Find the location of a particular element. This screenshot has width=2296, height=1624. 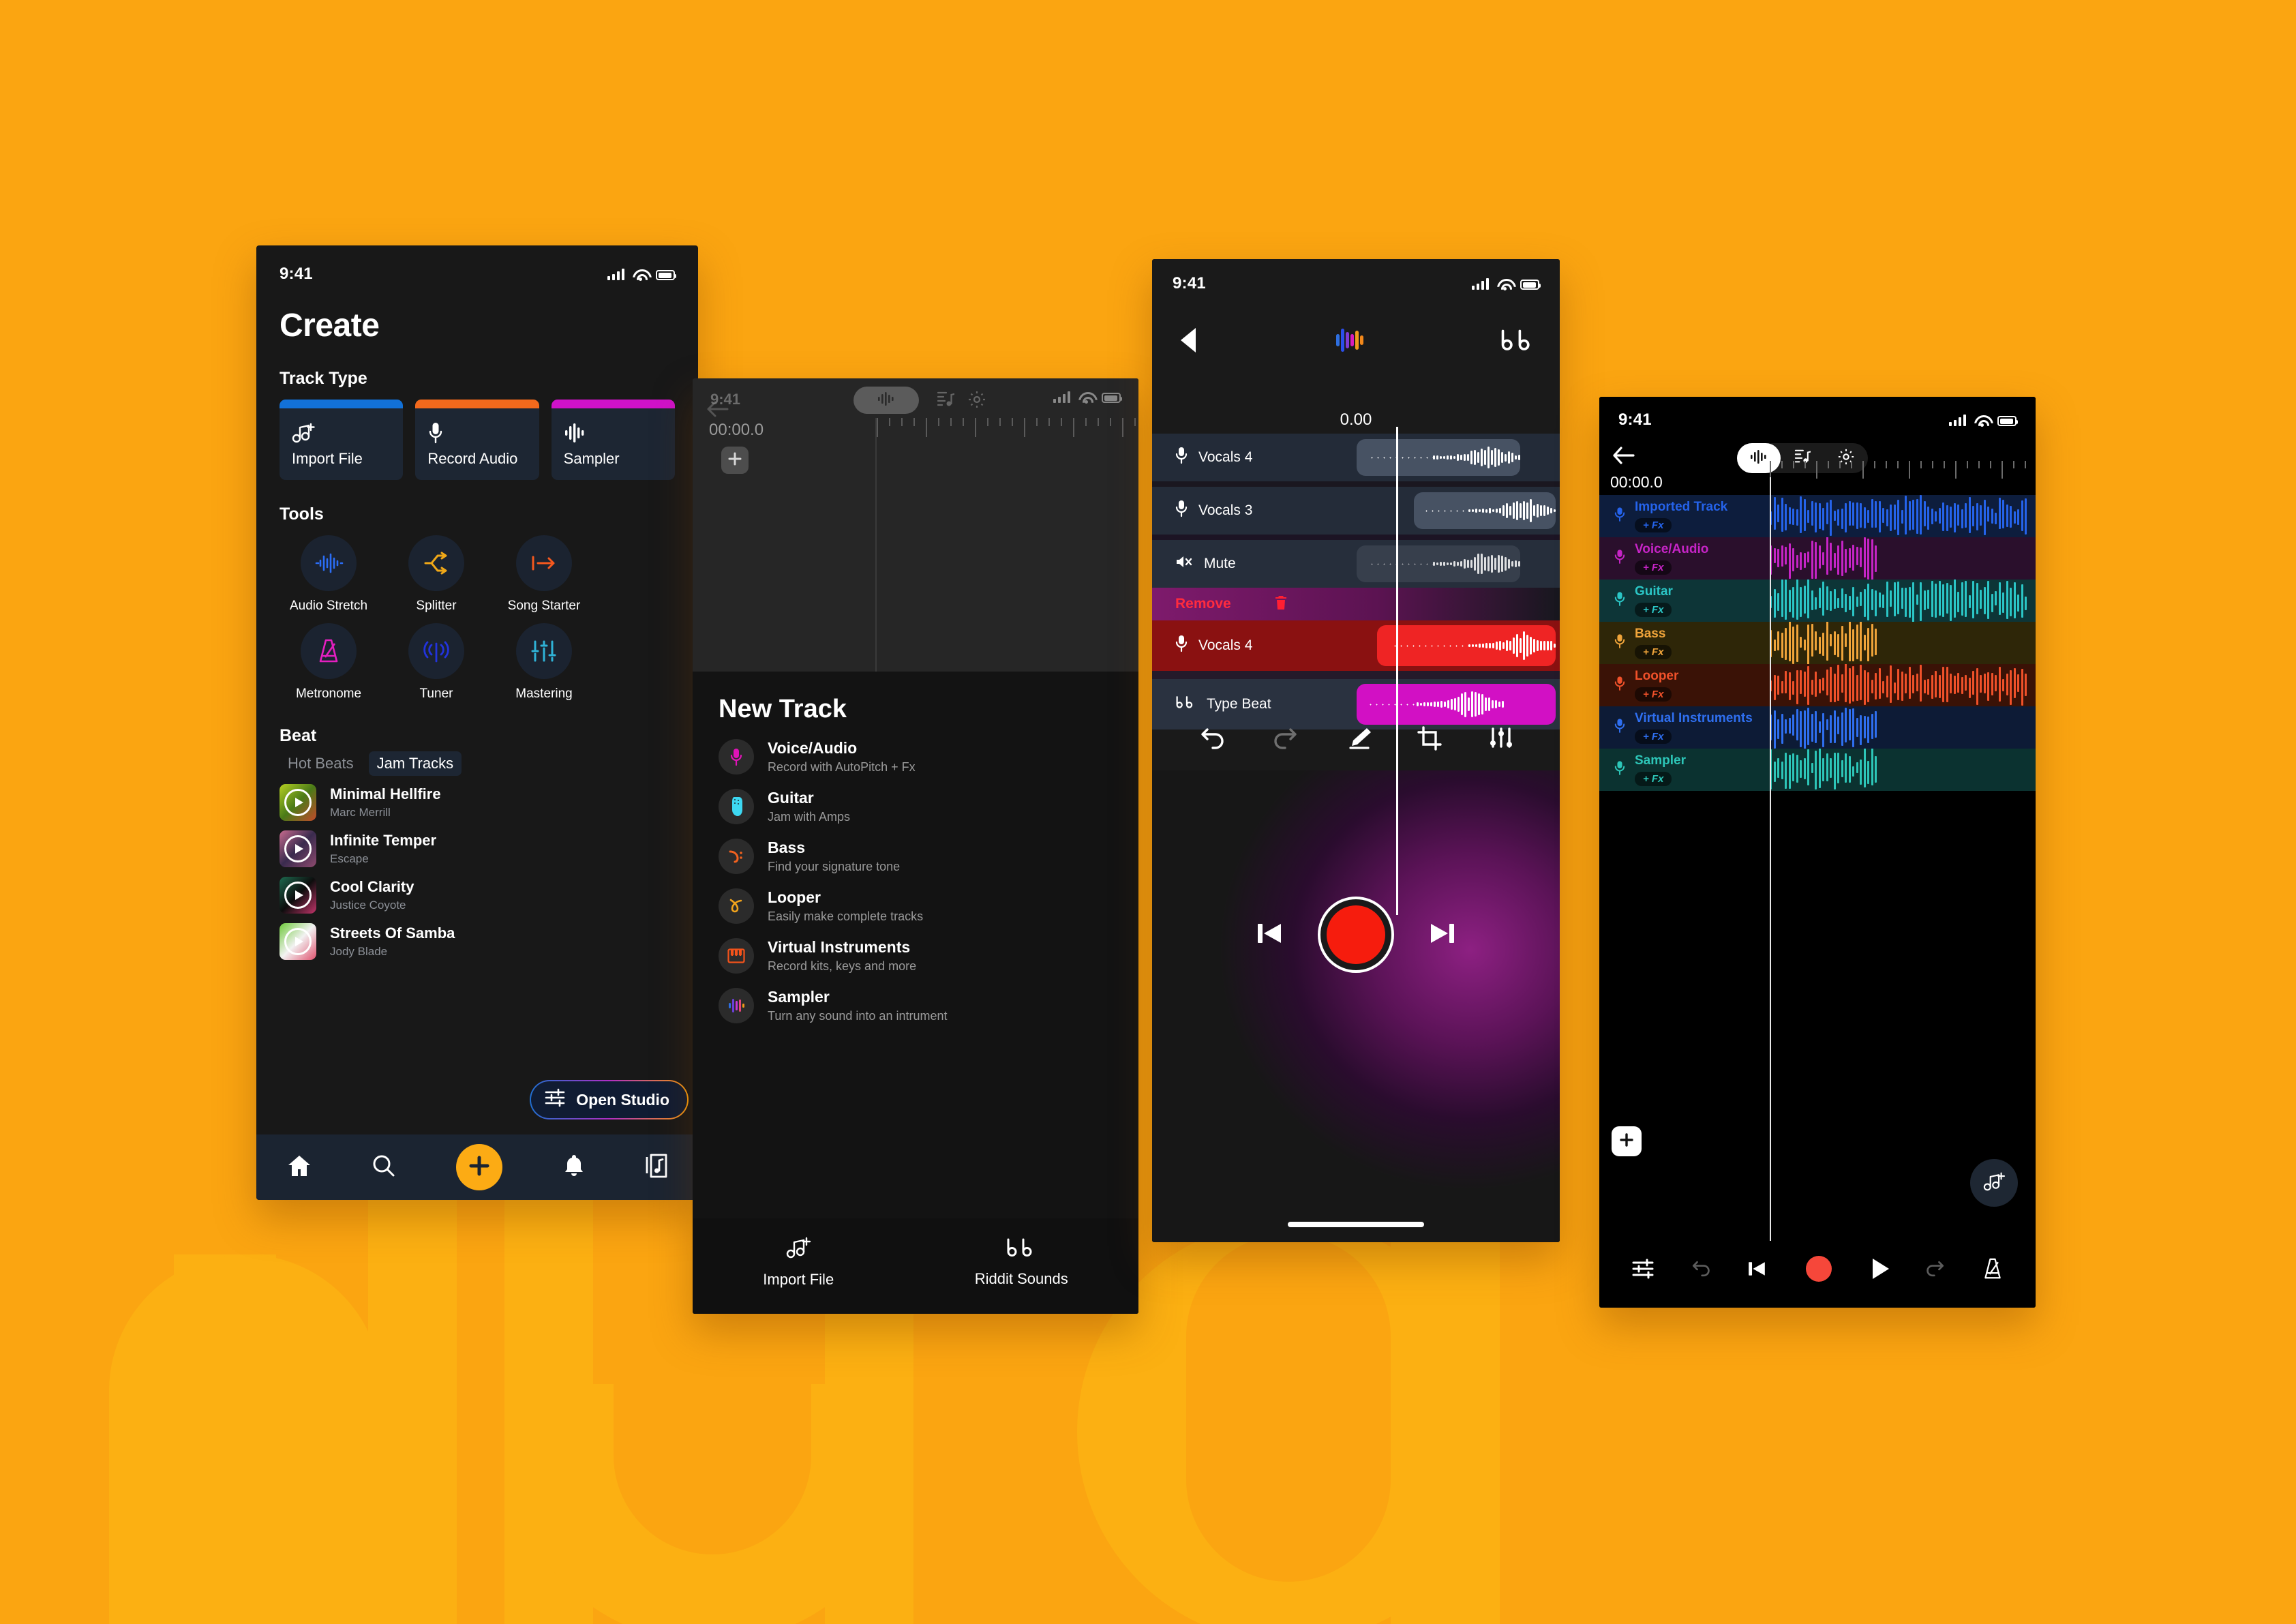

back-triangle-icon is located at coordinates (1188, 342).